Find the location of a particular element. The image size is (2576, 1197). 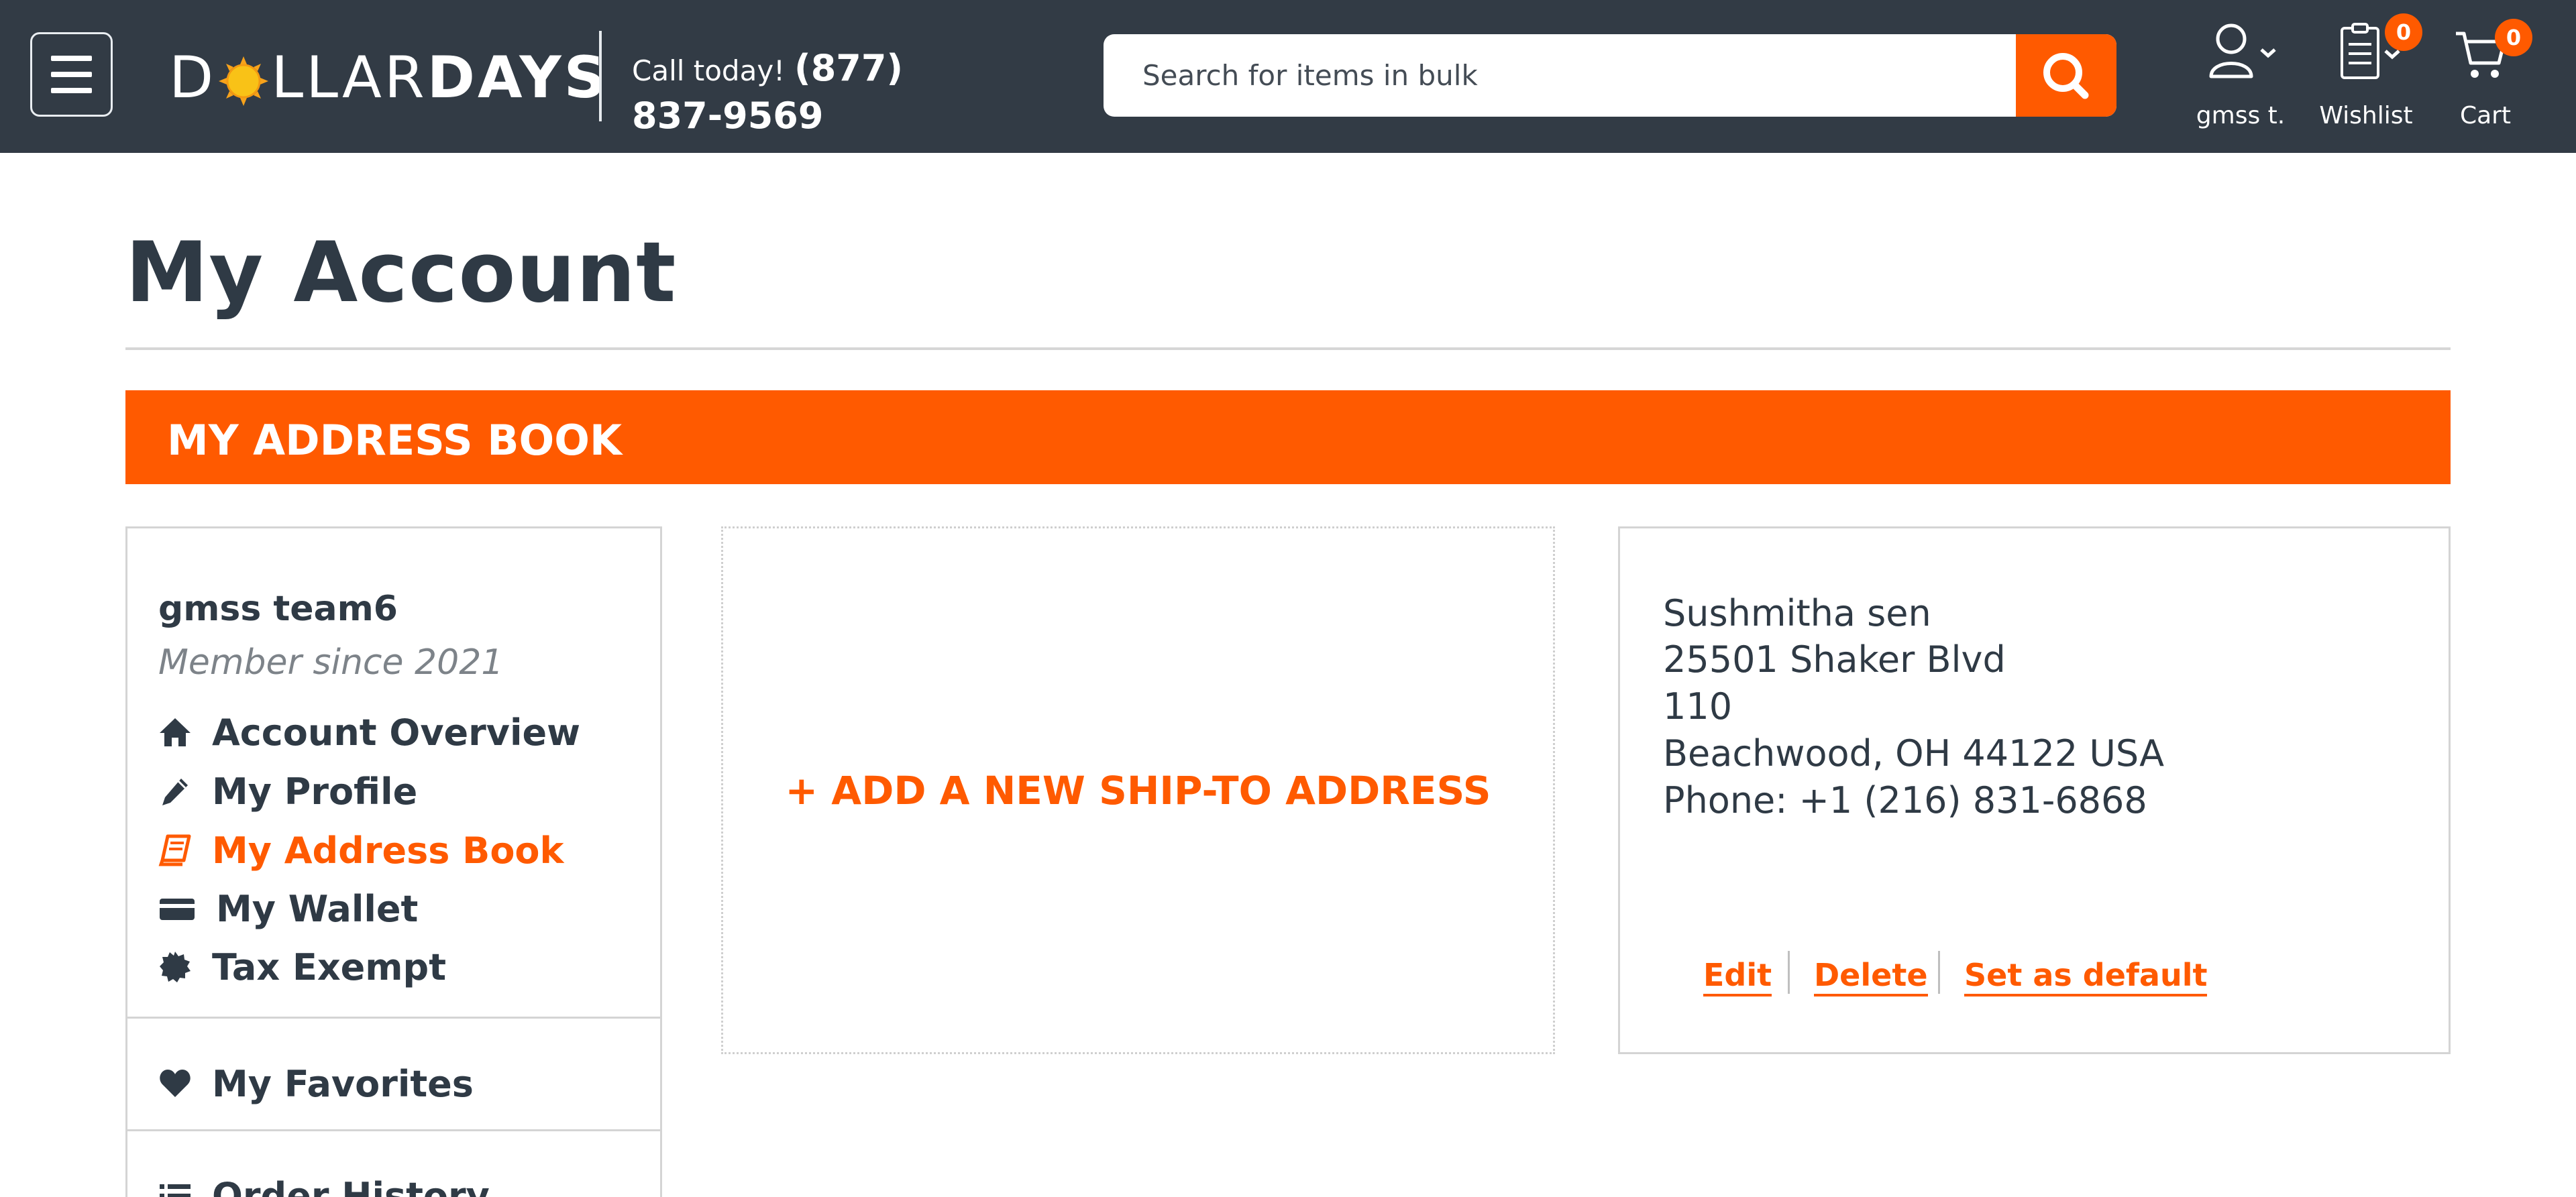

member-since: Member since 2021 is located at coordinates (331, 662).